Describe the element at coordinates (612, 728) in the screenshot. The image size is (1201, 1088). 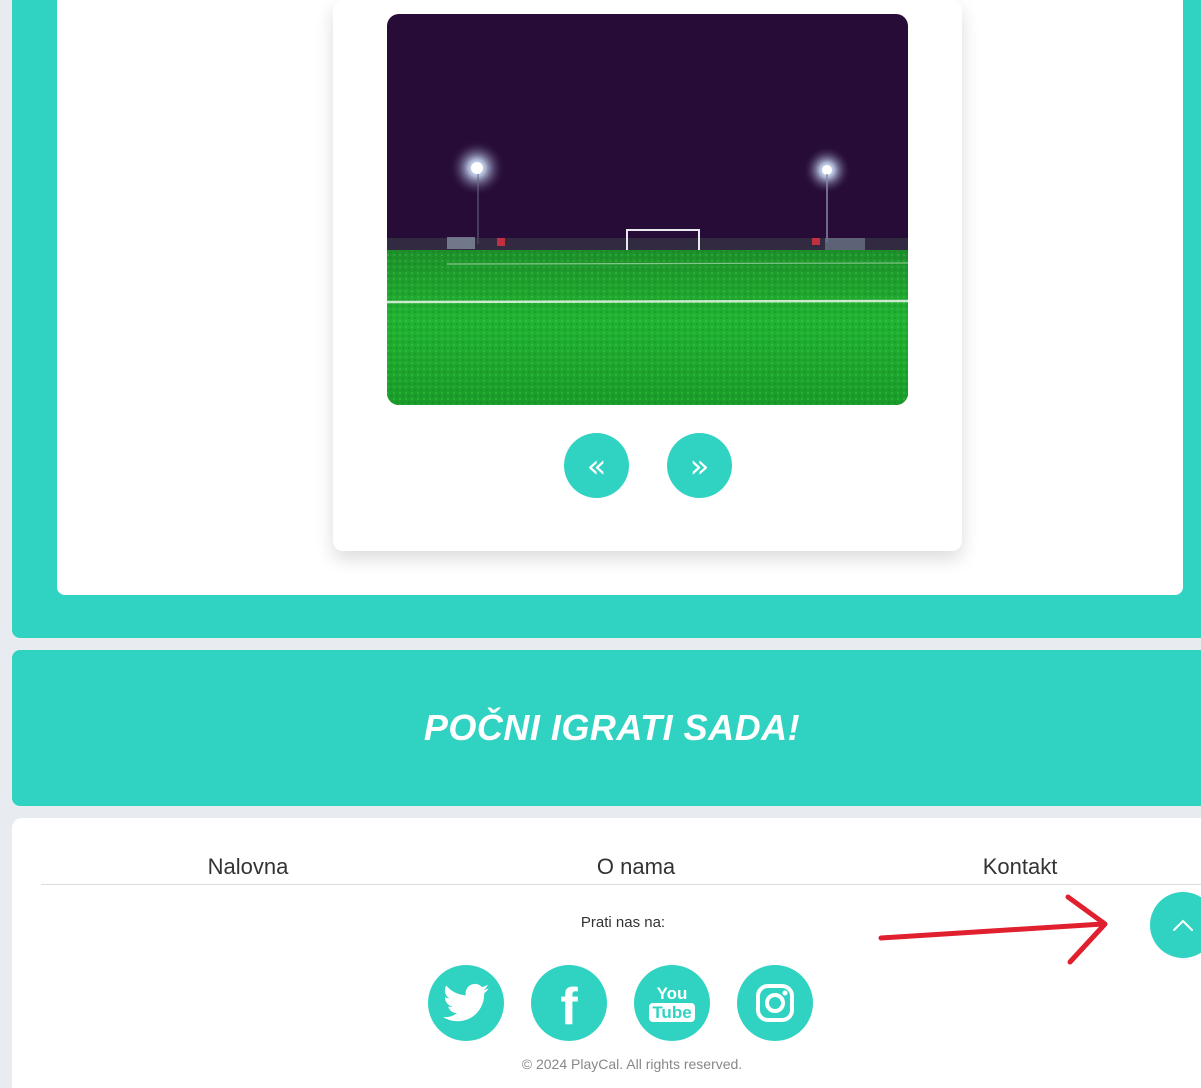
I see `cta-title: POČNI IGRATI SADA!` at that location.